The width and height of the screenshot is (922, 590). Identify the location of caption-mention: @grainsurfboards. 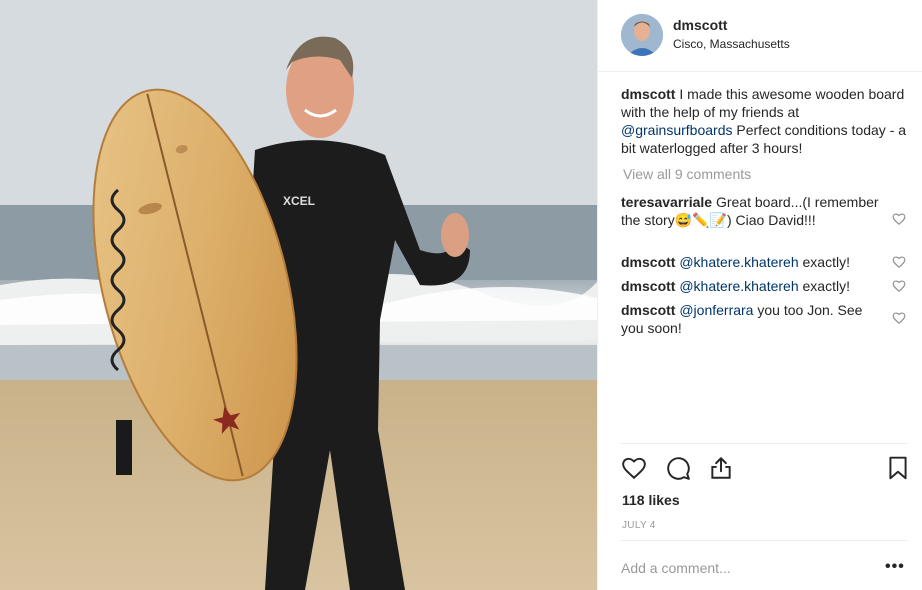
(677, 130).